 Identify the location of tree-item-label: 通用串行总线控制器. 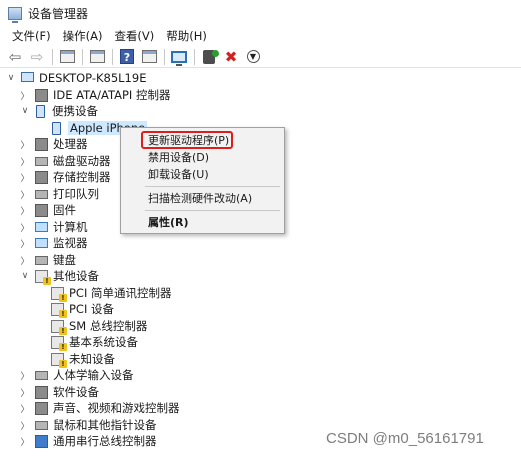
(105, 441).